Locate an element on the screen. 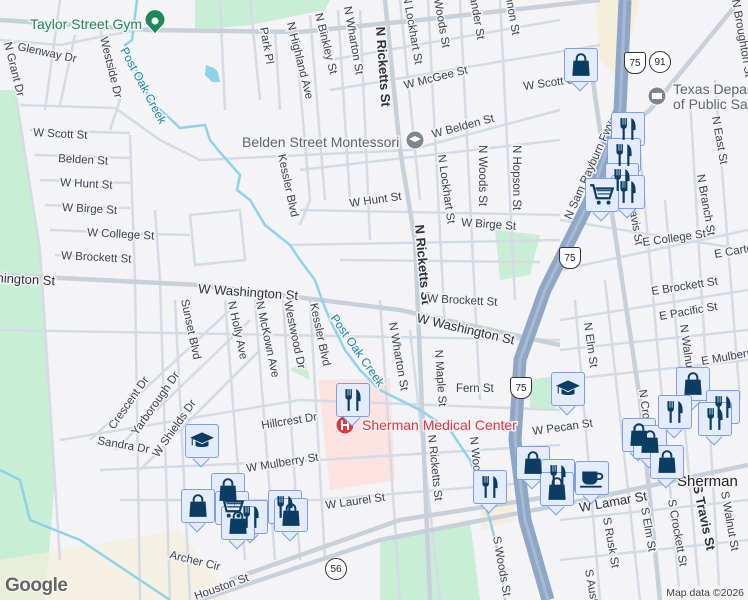 The width and height of the screenshot is (748, 600). sh-56-shield: 56 is located at coordinates (336, 569).